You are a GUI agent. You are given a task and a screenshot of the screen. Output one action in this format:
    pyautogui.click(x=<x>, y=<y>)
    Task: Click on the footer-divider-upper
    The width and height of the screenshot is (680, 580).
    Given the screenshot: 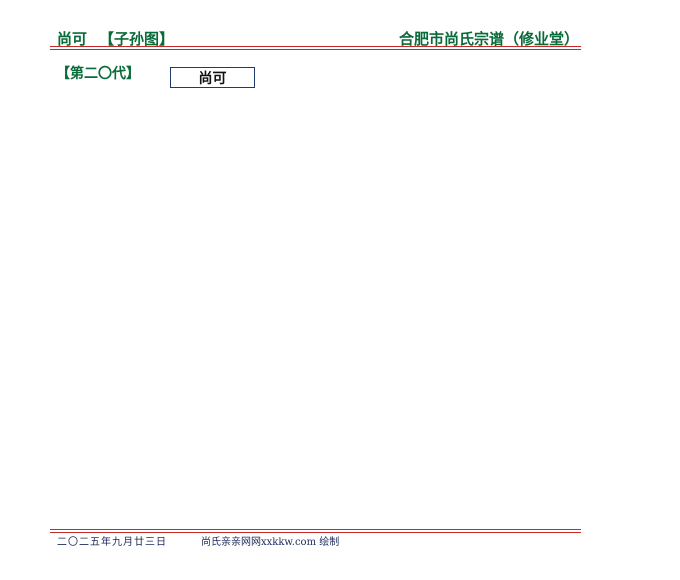 What is the action you would take?
    pyautogui.click(x=315, y=529)
    